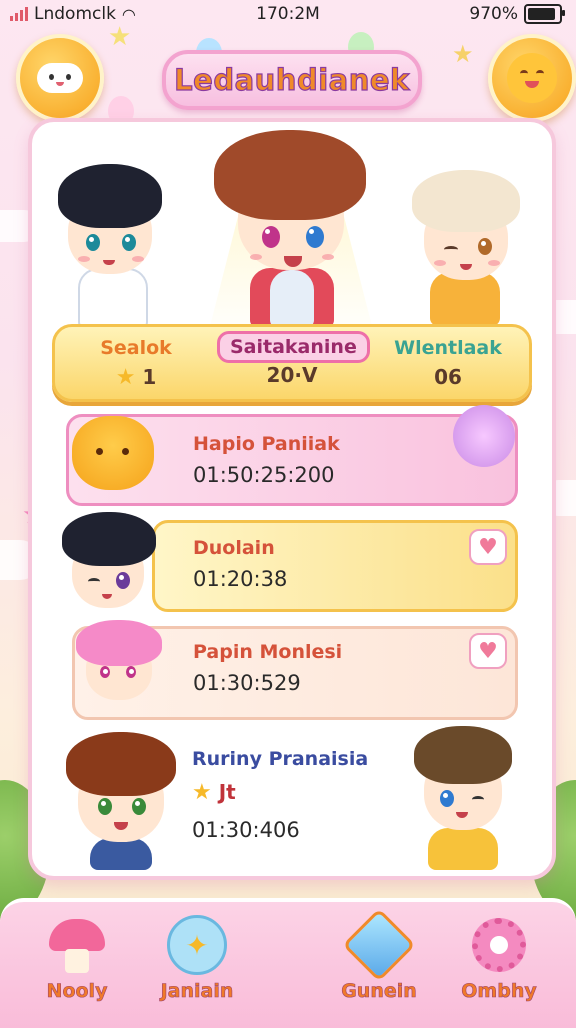  I want to click on clock: 170:2M, so click(288, 14).